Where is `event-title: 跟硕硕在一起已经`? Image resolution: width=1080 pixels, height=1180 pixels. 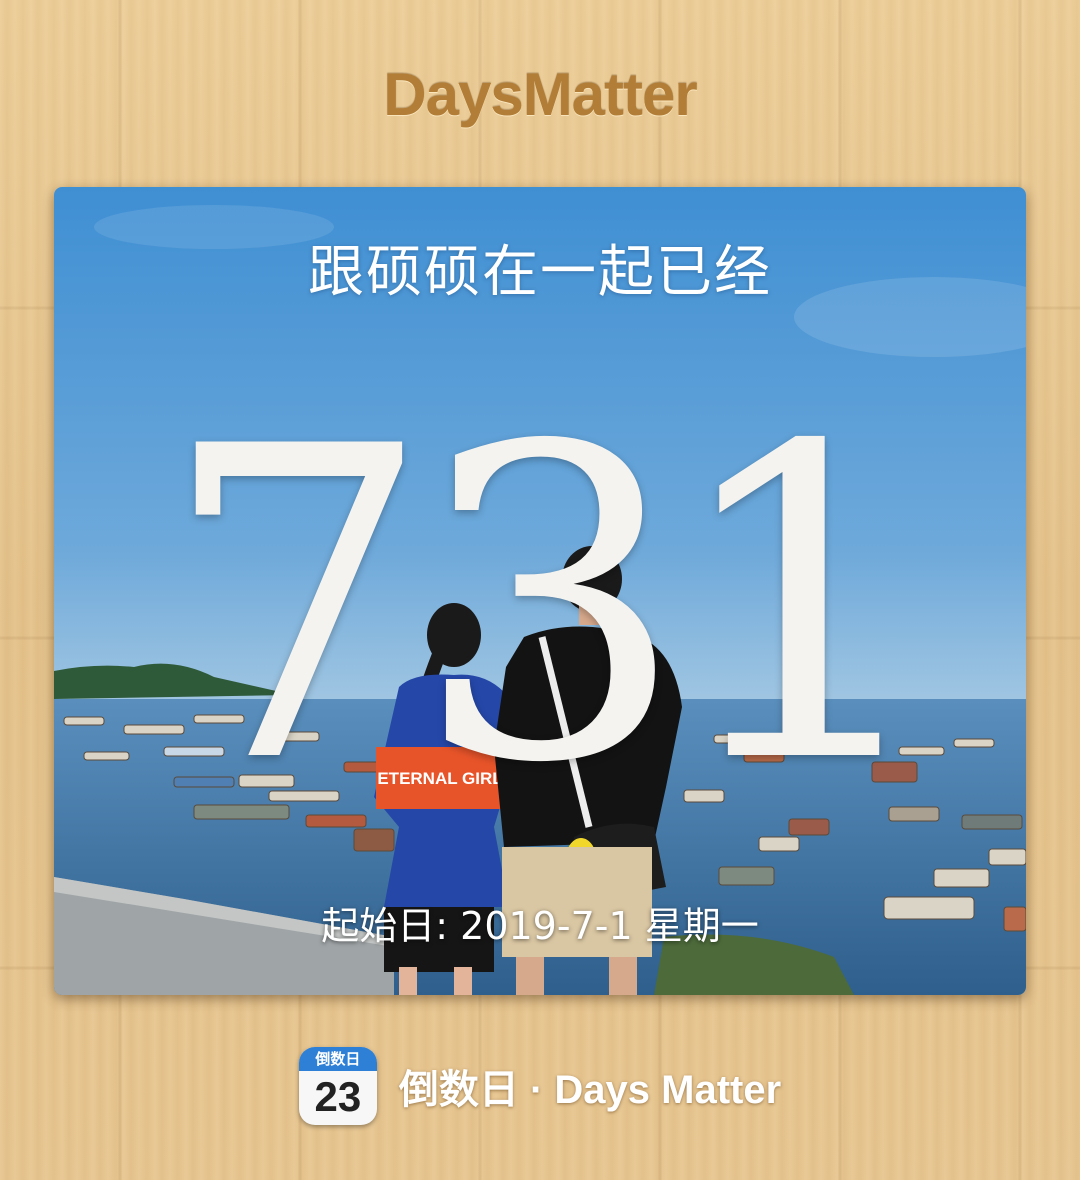 event-title: 跟硕硕在一起已经 is located at coordinates (540, 272).